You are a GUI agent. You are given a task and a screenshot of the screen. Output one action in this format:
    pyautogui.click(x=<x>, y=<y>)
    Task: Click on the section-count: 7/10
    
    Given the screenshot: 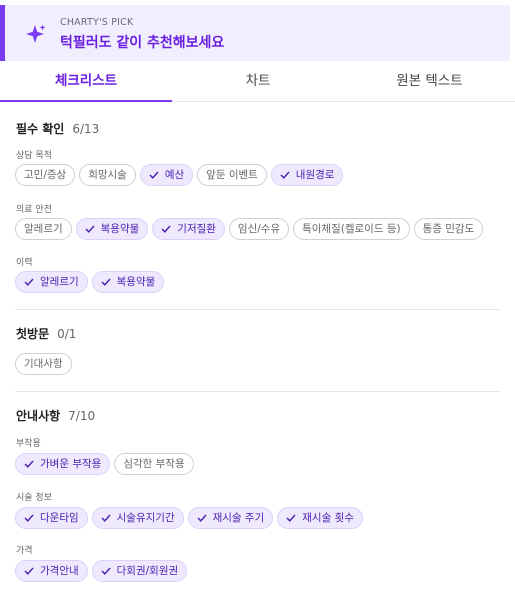 What is the action you would take?
    pyautogui.click(x=82, y=416)
    